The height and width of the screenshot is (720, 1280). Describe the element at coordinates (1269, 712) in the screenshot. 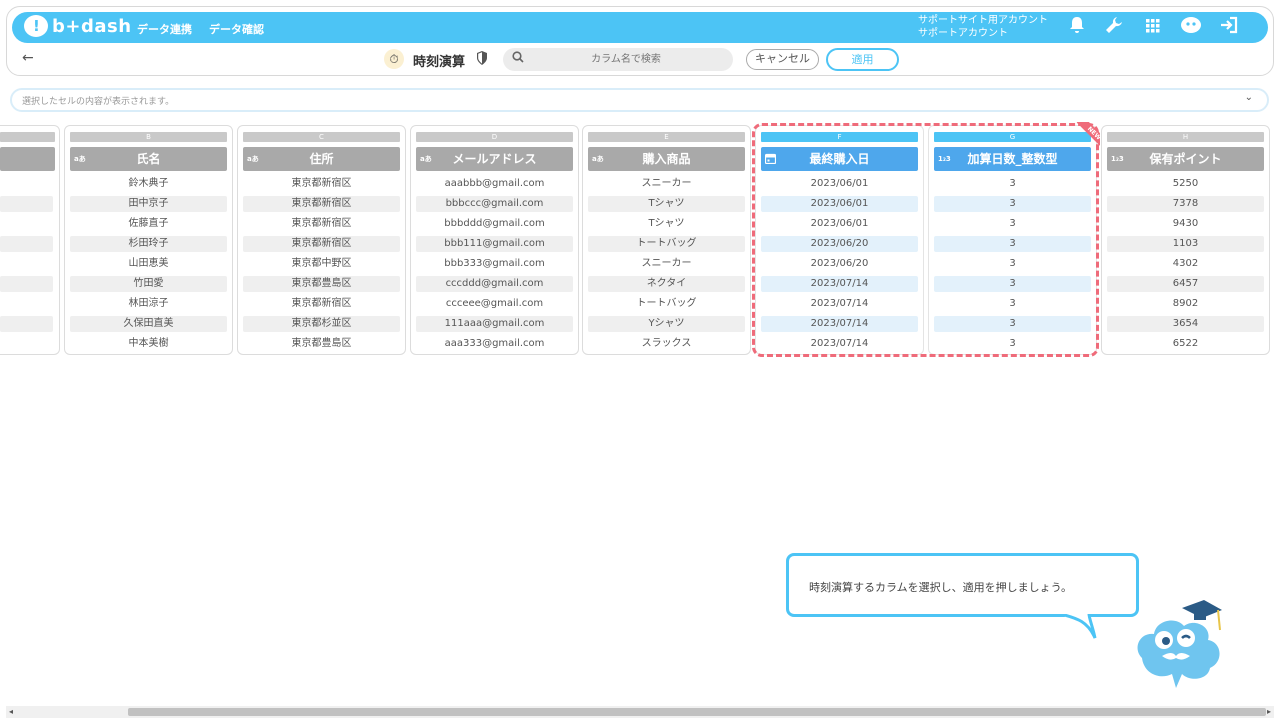

I see `scroll-right-icon: ▸` at that location.